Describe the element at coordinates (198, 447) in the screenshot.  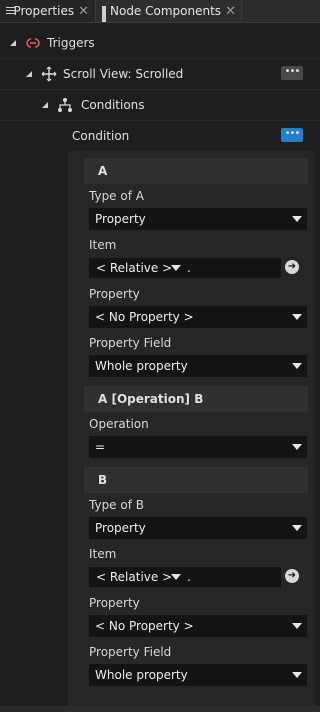
I see `operation-dropdown: =` at that location.